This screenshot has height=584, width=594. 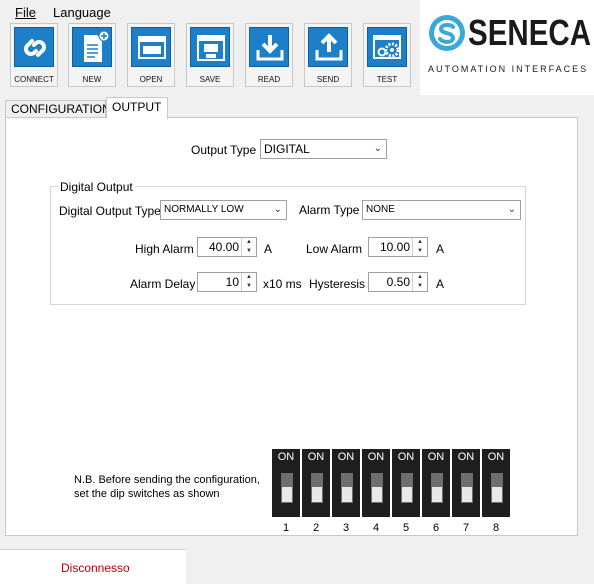 I want to click on new-button: NEW, so click(x=92, y=55).